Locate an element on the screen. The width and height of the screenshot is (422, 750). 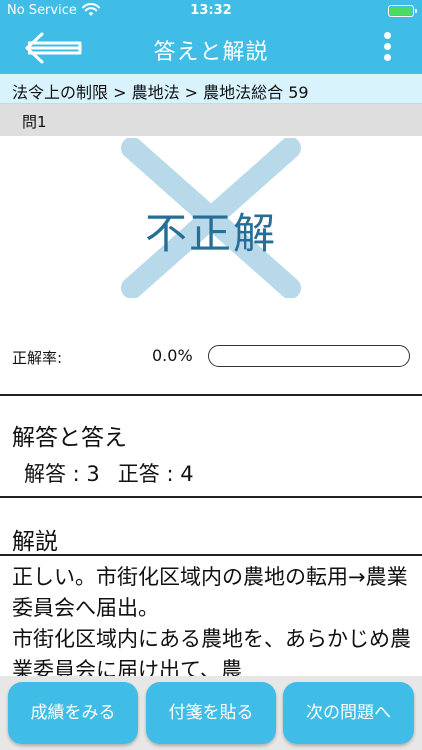
your-answer: 解答 : 3 is located at coordinates (62, 474).